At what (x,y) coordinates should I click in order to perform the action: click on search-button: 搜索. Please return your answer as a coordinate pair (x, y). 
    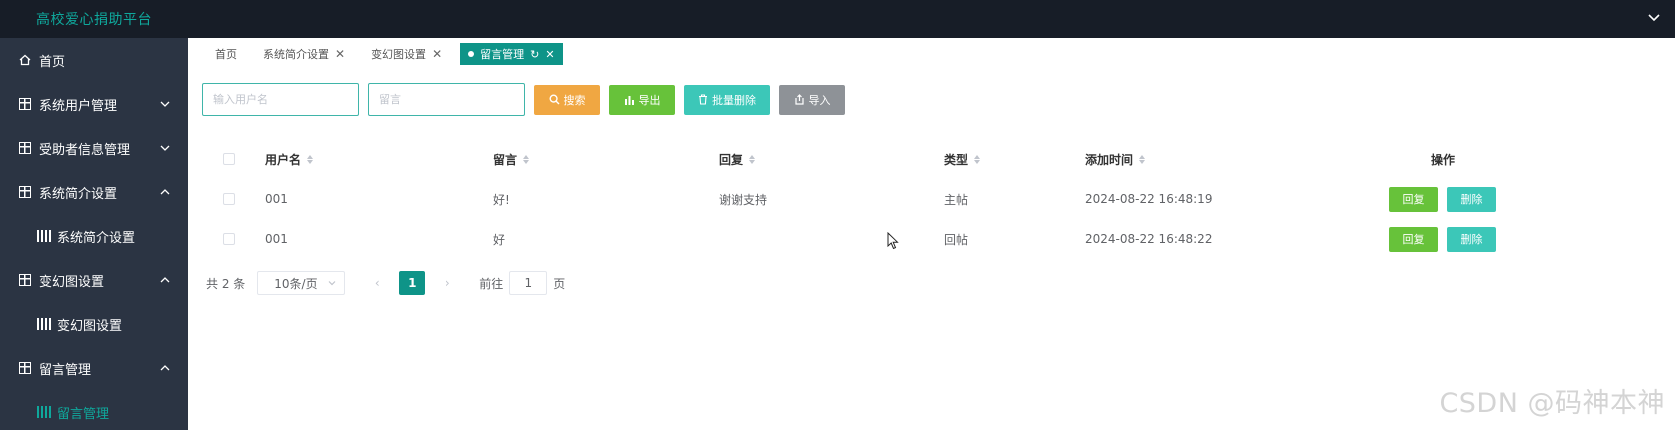
    Looking at the image, I should click on (567, 100).